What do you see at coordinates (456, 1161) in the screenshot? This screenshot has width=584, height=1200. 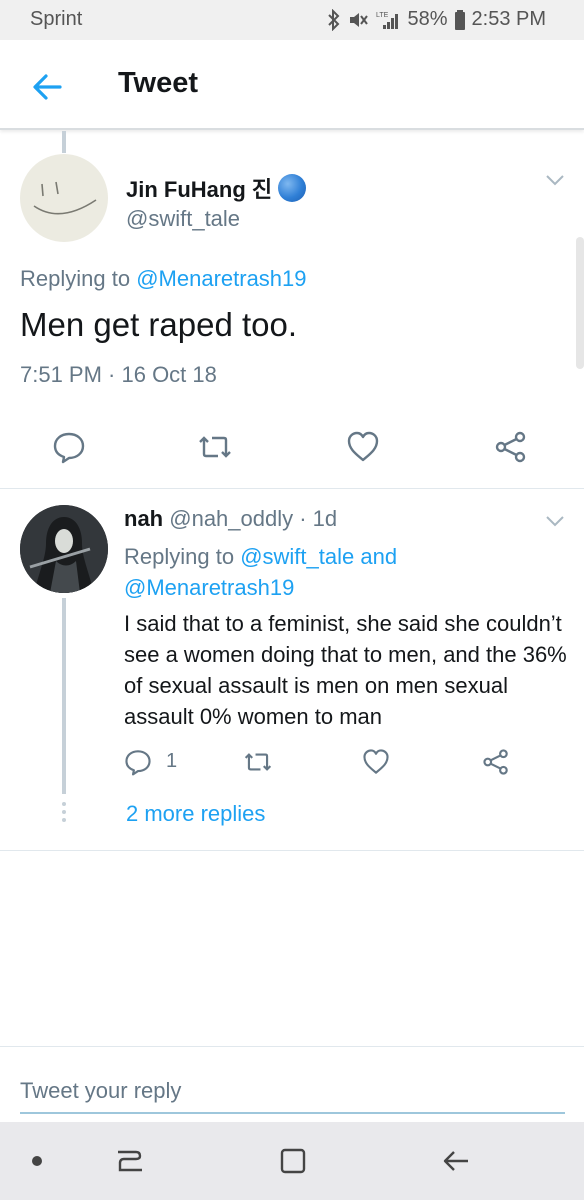 I see `back-icon` at bounding box center [456, 1161].